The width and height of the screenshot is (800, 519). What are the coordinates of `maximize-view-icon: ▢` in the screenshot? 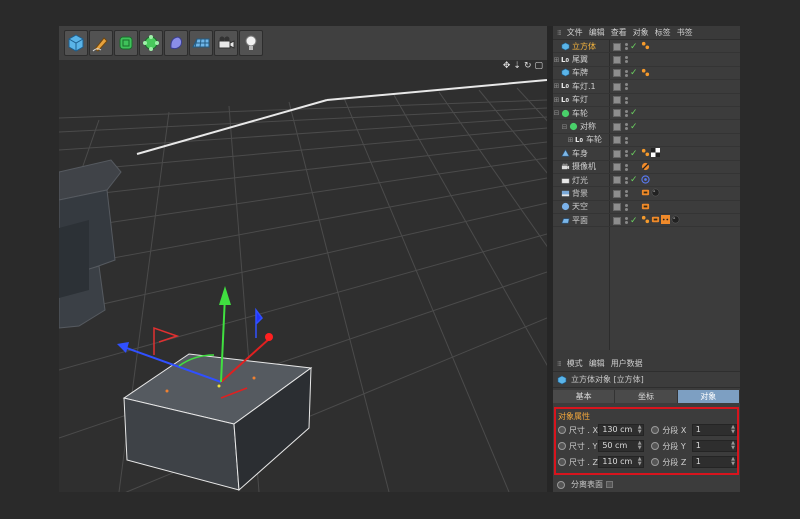 It's located at (538, 66).